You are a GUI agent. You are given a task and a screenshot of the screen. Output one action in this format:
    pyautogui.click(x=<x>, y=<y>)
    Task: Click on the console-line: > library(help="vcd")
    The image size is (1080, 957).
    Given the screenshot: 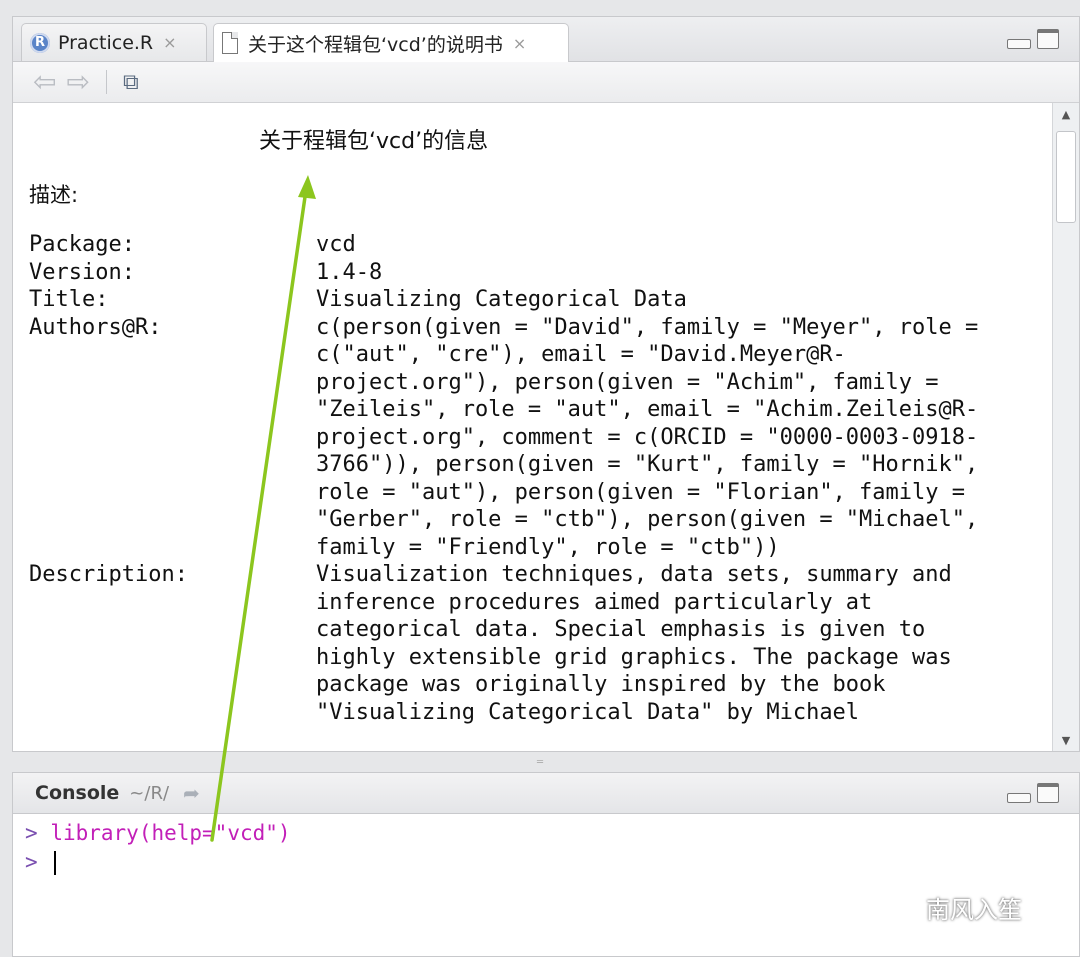 What is the action you would take?
    pyautogui.click(x=158, y=833)
    